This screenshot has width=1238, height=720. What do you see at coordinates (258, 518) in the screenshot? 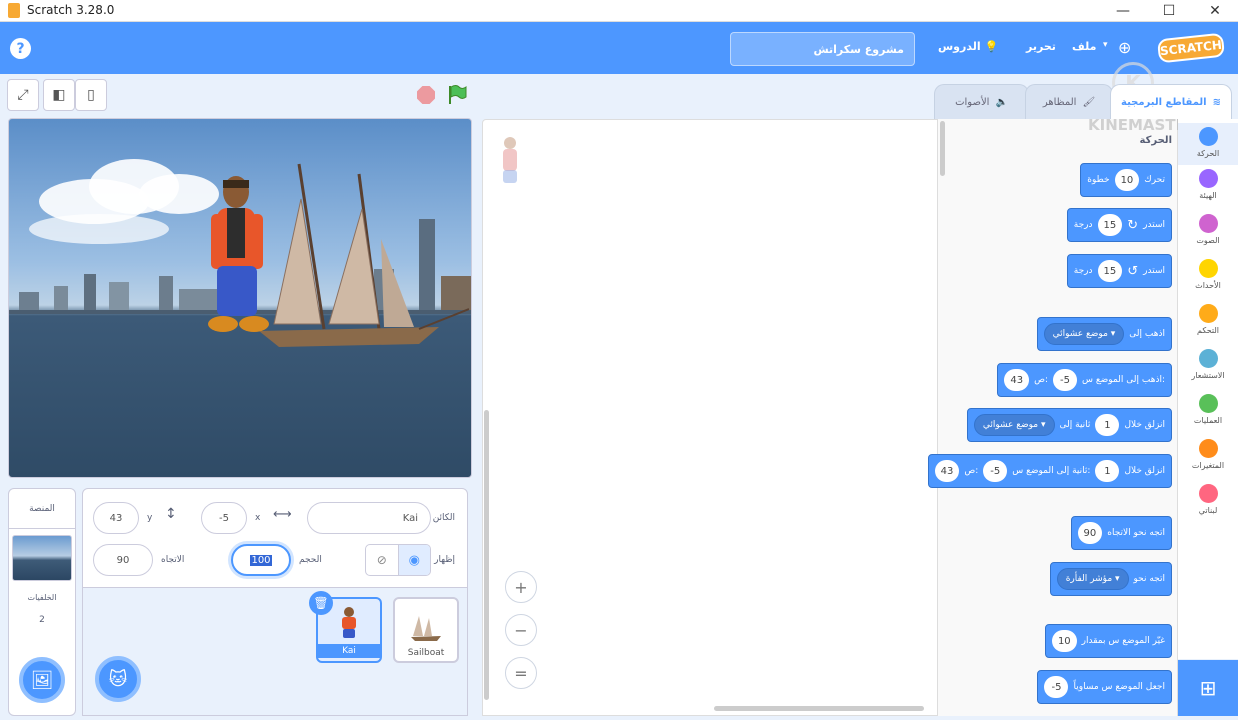
I see `x-label: x` at bounding box center [258, 518].